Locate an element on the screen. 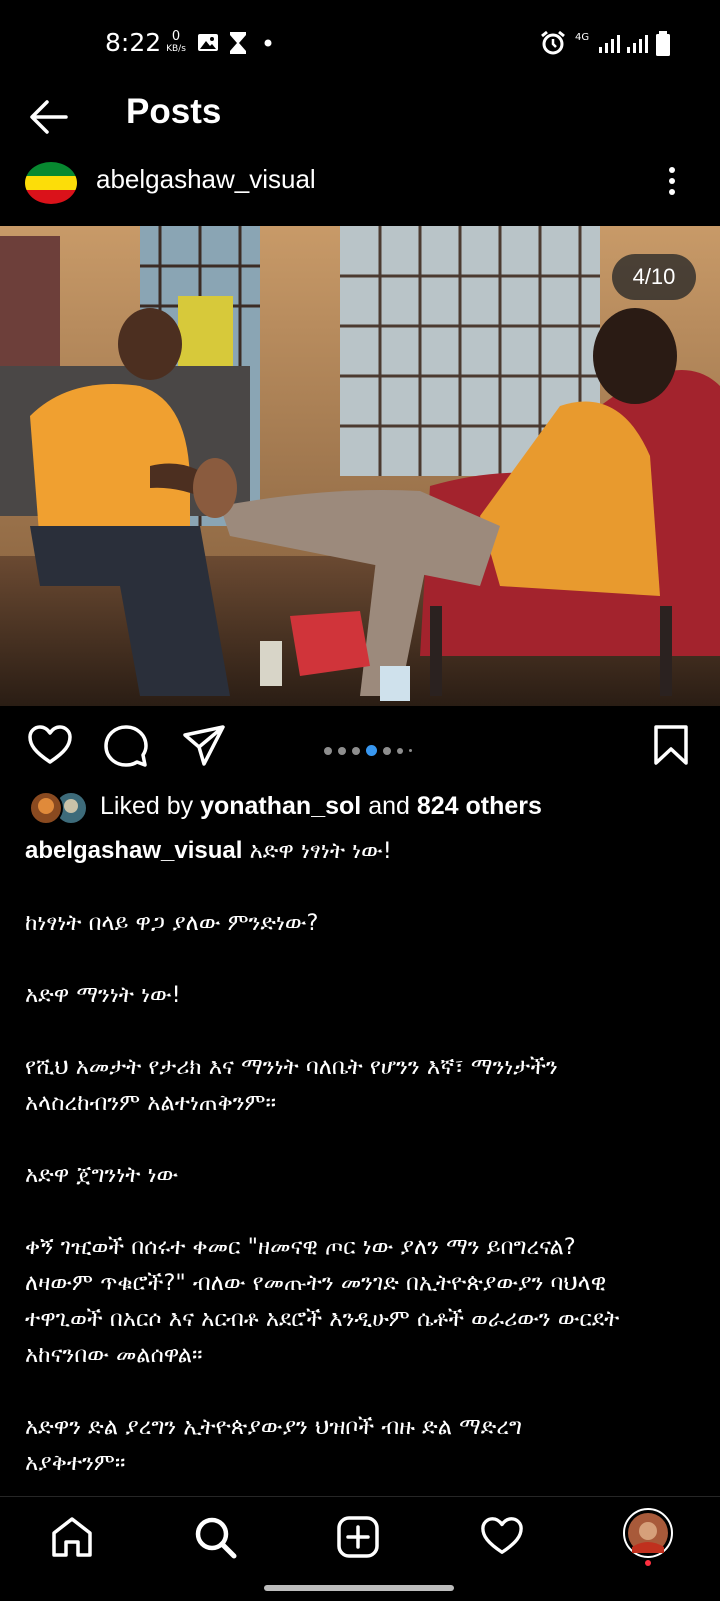  post-author-username: abelgashaw_visual is located at coordinates (206, 179).